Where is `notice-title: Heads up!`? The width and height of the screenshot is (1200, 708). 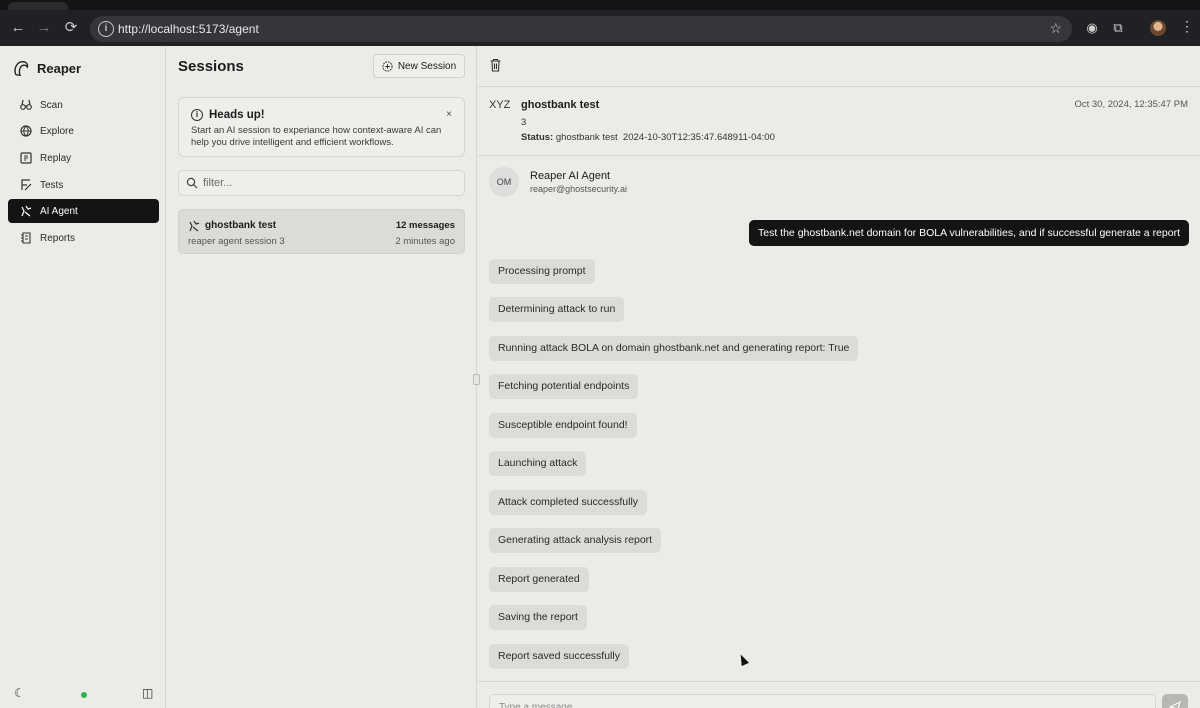 notice-title: Heads up! is located at coordinates (237, 115).